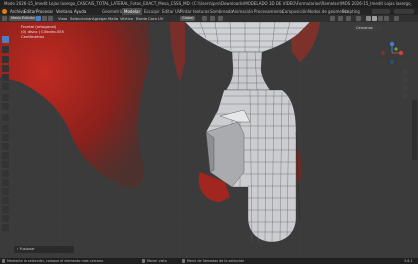 The width and height of the screenshot is (418, 264). What do you see at coordinates (405, 88) in the screenshot?
I see `camera-view-icon` at bounding box center [405, 88].